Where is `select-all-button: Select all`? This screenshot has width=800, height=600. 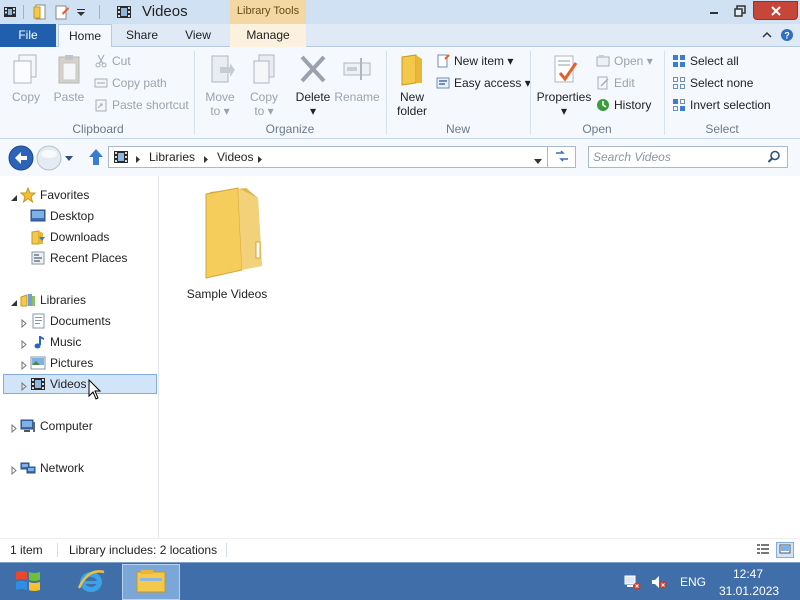
select-all-button: Select all is located at coordinates (705, 61).